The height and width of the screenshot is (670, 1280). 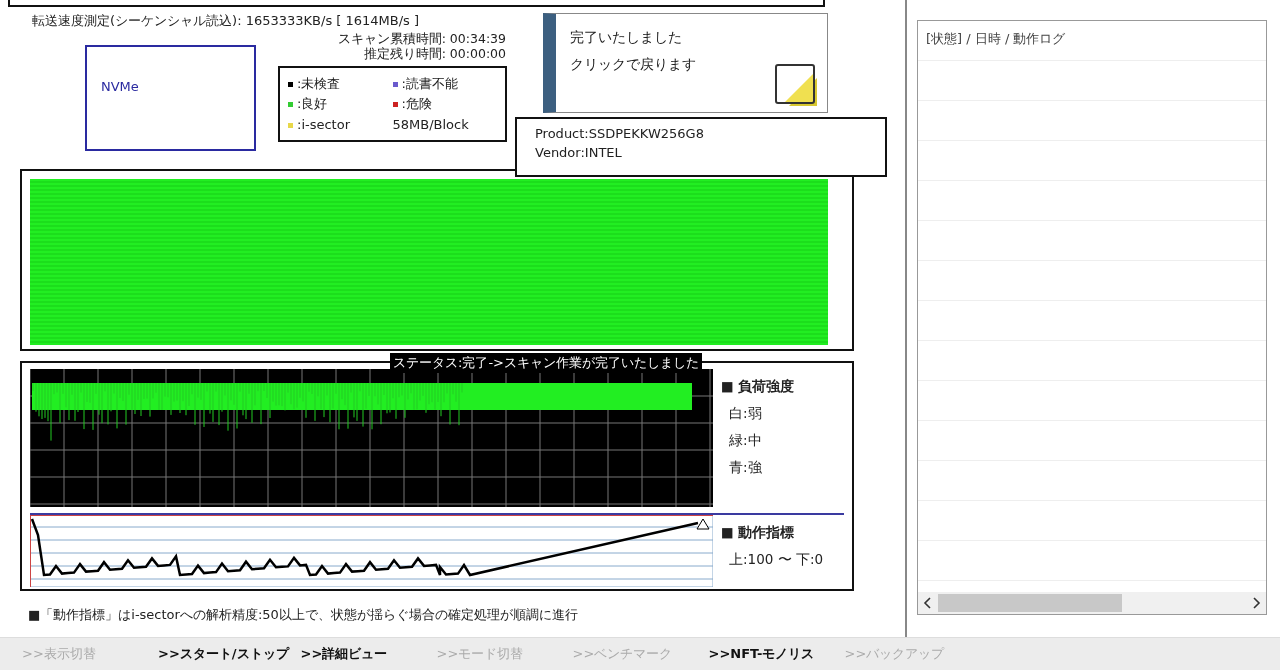 I want to click on log-header: [状態] / 日時 / 動作ログ, so click(x=1092, y=41).